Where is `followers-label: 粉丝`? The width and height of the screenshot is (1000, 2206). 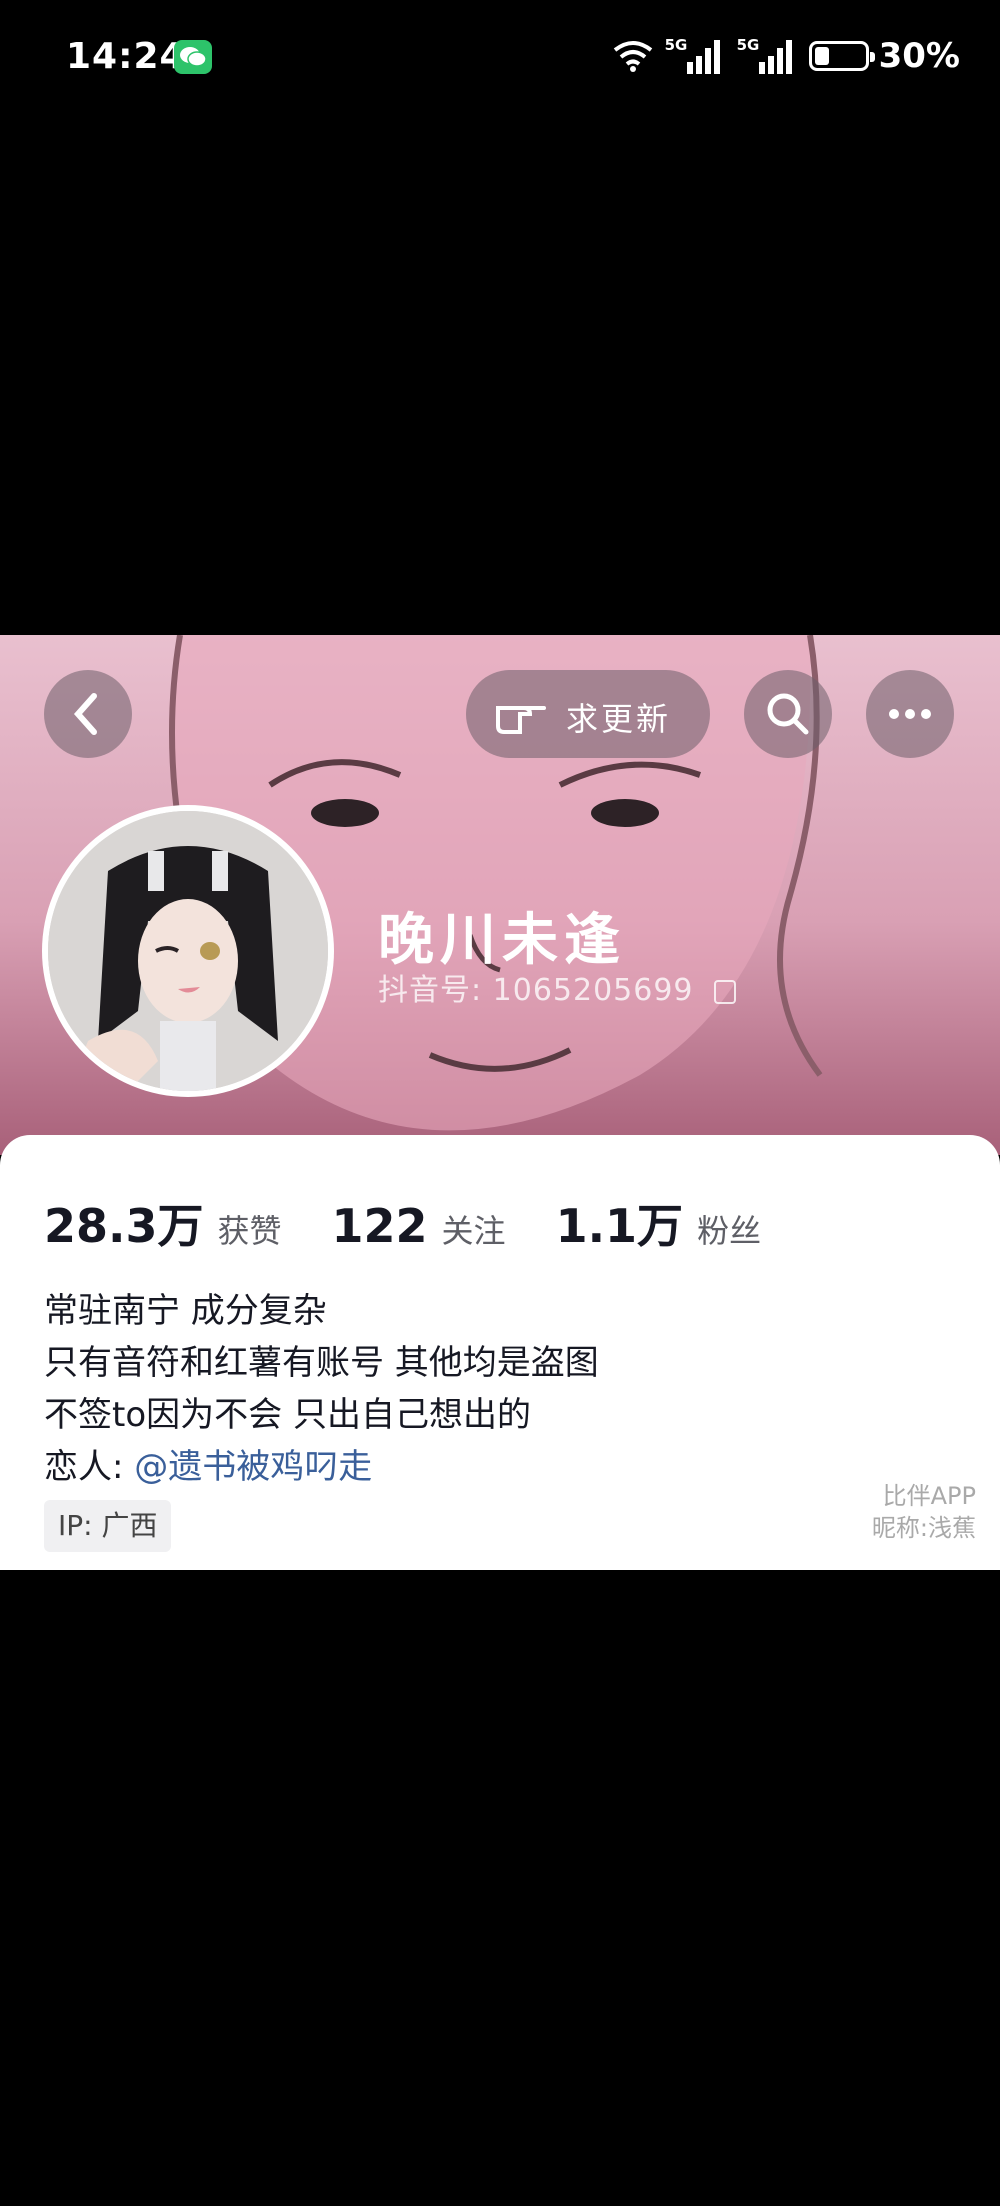 followers-label: 粉丝 is located at coordinates (729, 1231).